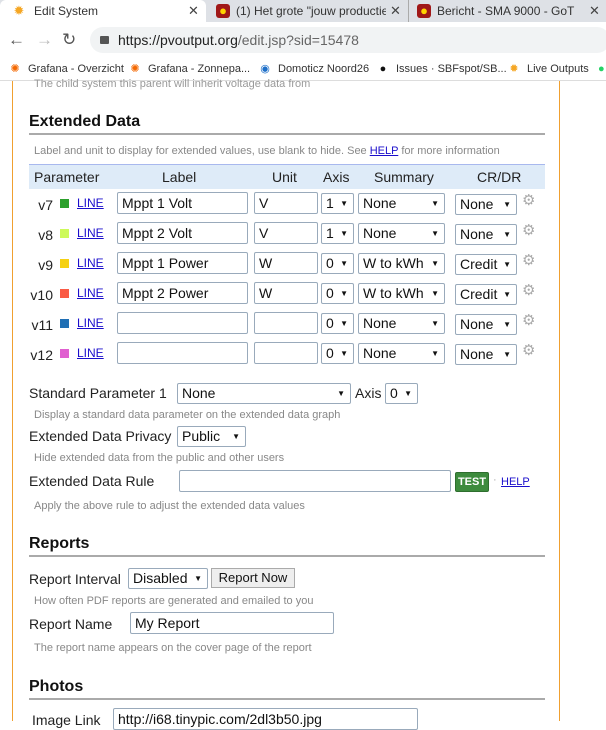  Describe the element at coordinates (104, 40) in the screenshot. I see `lock-icon` at that location.